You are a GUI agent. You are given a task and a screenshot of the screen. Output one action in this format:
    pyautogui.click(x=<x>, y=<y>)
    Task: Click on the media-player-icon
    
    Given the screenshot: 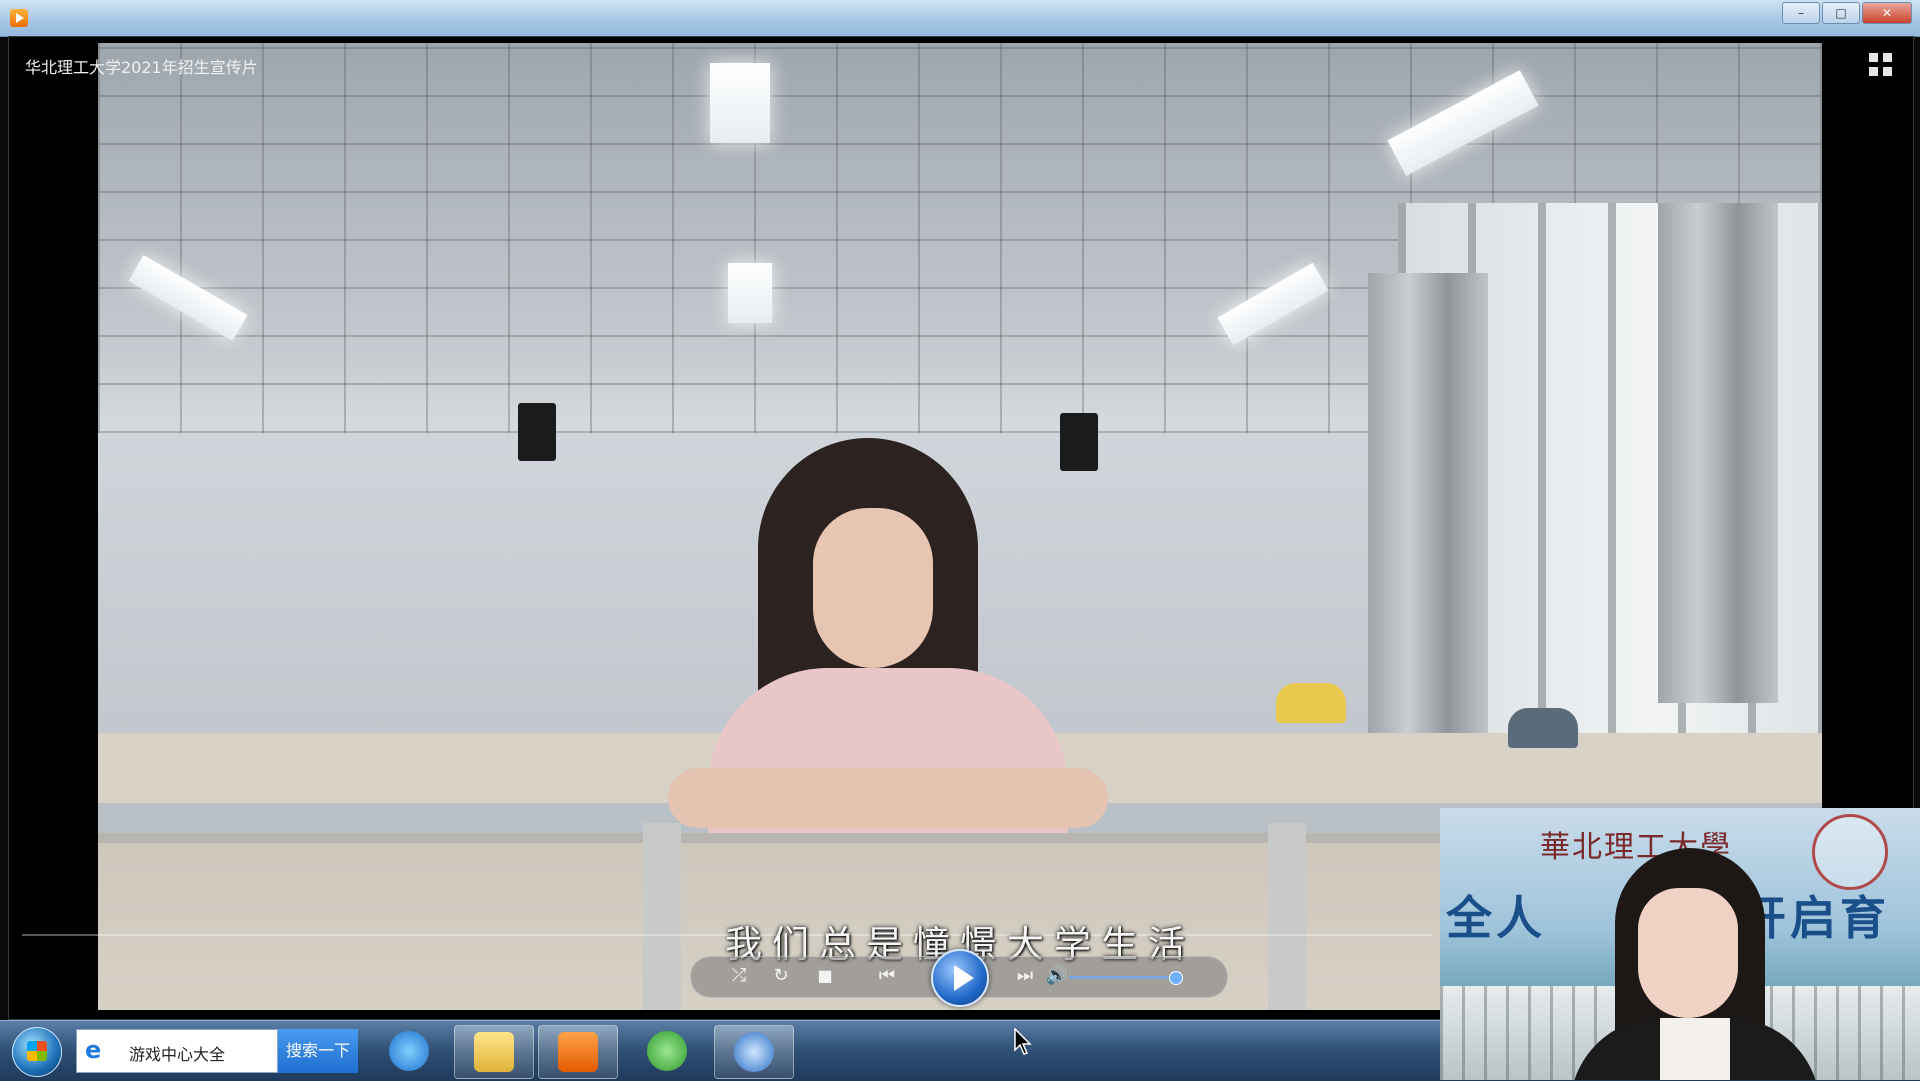 What is the action you would take?
    pyautogui.click(x=578, y=1052)
    